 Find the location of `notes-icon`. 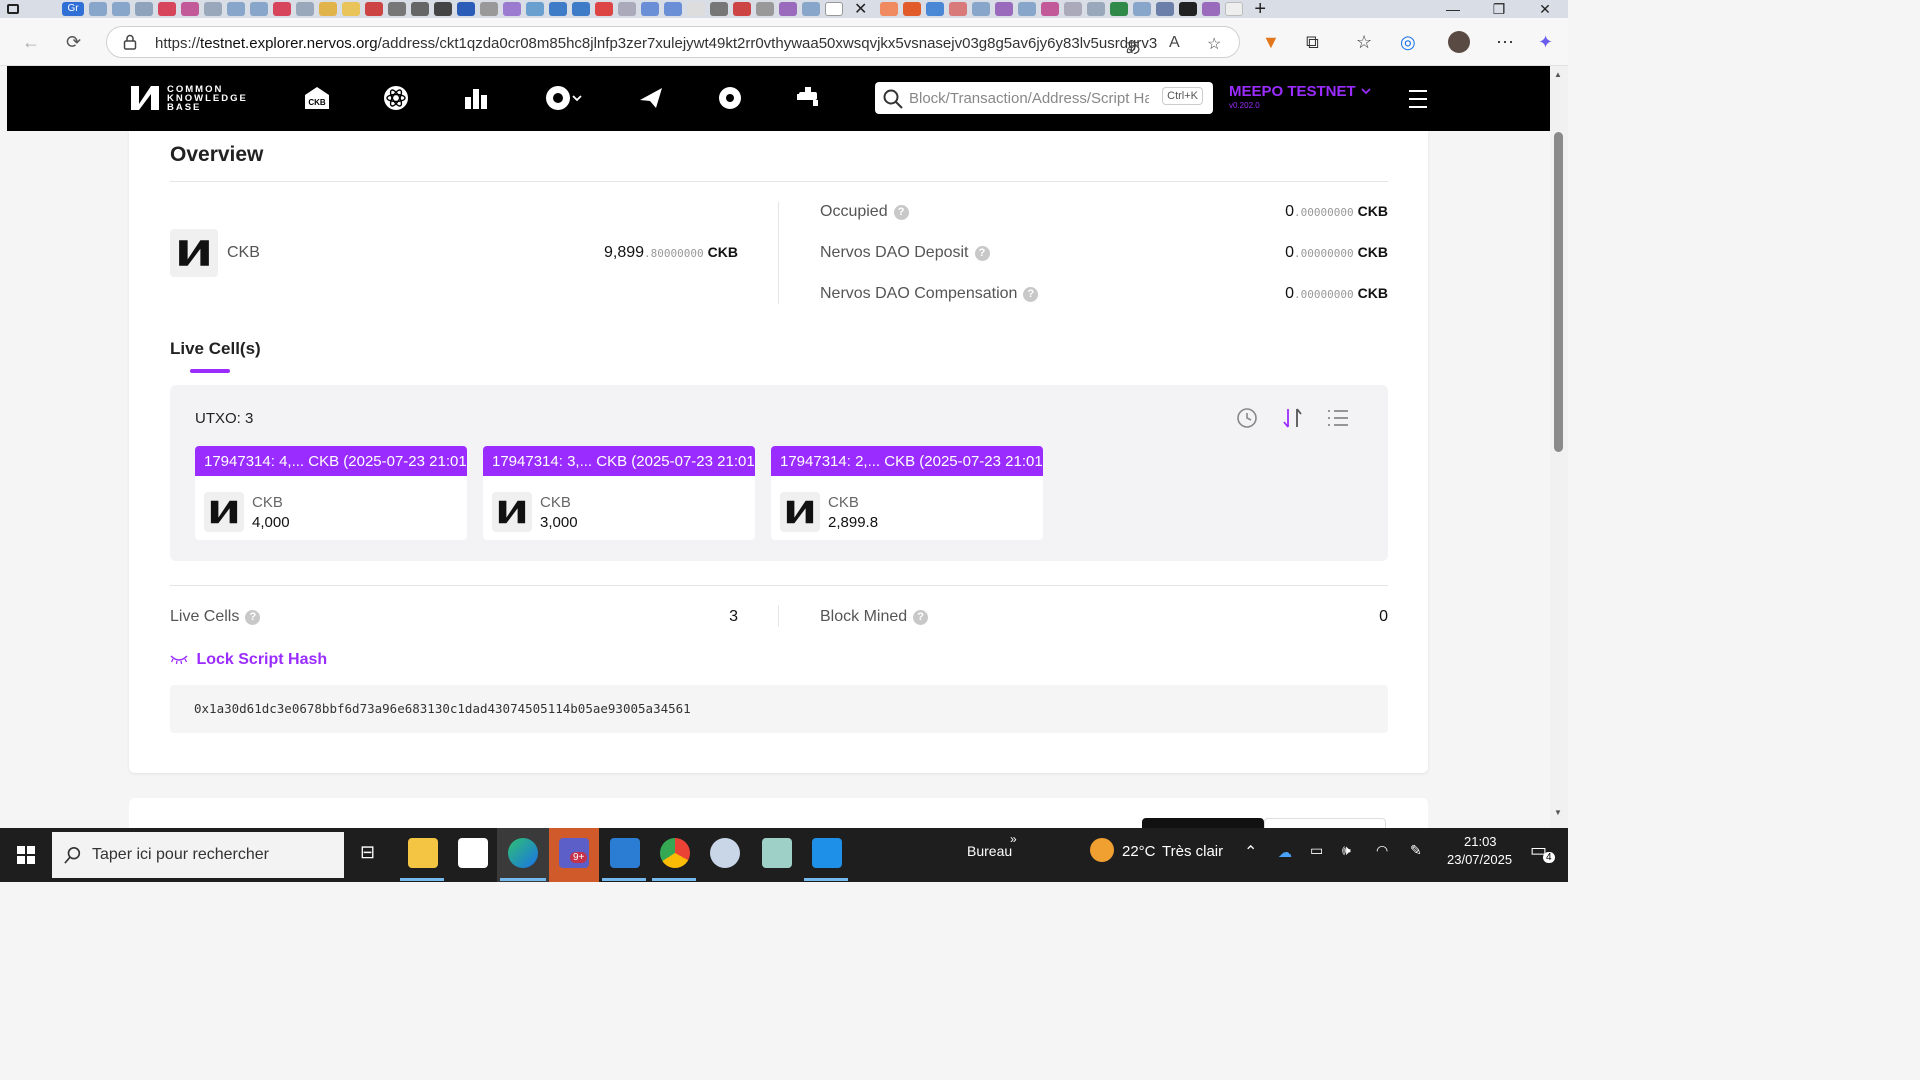

notes-icon is located at coordinates (777, 853).